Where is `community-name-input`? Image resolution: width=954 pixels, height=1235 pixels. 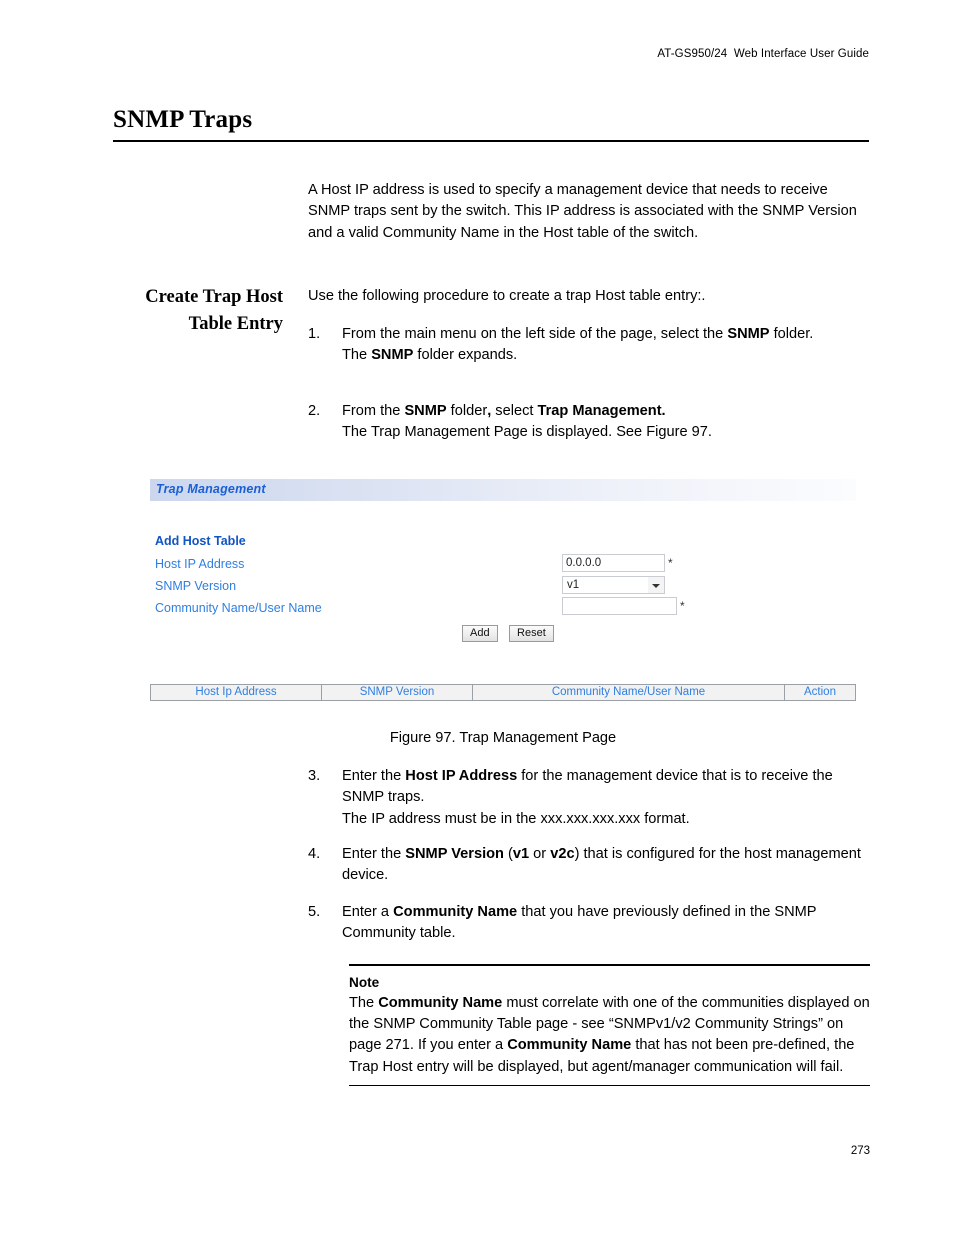 community-name-input is located at coordinates (619, 606).